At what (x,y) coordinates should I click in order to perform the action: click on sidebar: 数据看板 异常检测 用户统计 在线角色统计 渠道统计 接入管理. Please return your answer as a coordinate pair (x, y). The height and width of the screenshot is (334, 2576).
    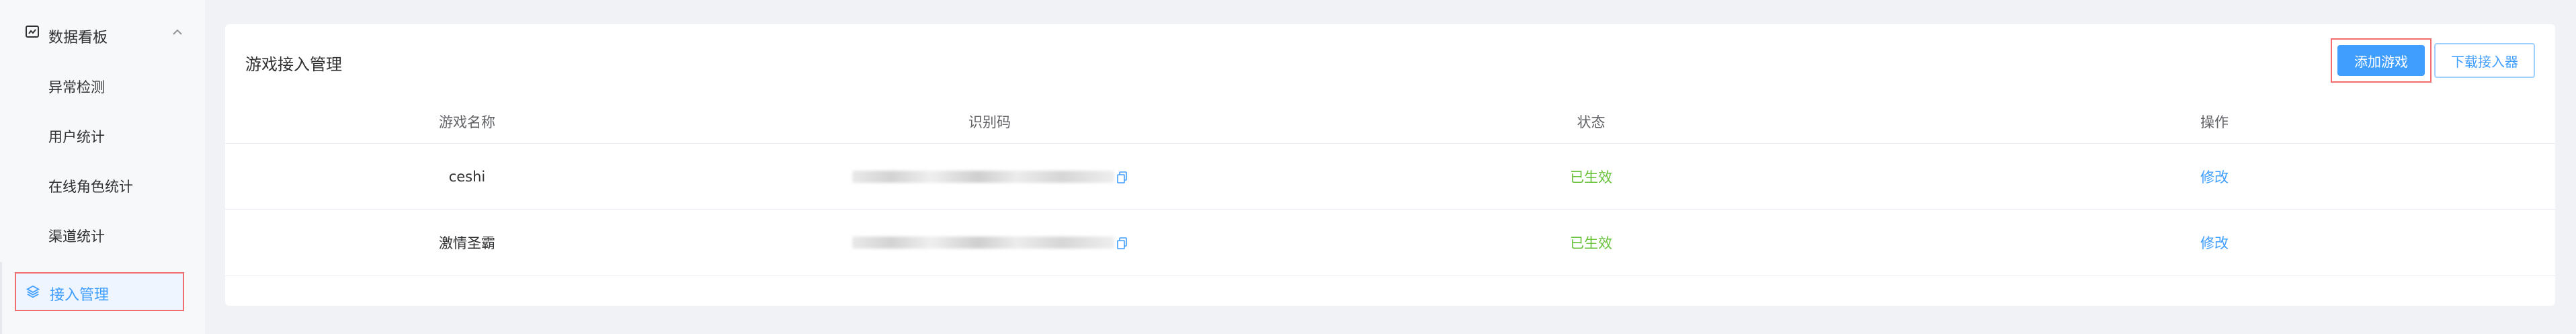
    Looking at the image, I should click on (102, 167).